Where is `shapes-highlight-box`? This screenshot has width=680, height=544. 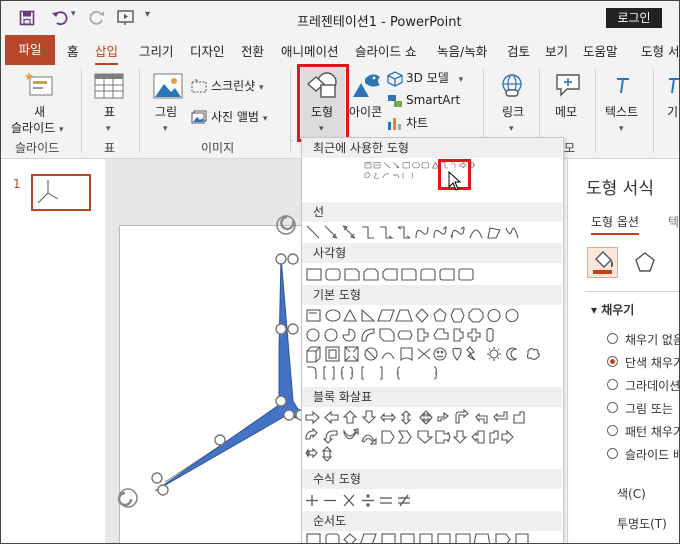
shapes-highlight-box is located at coordinates (323, 103).